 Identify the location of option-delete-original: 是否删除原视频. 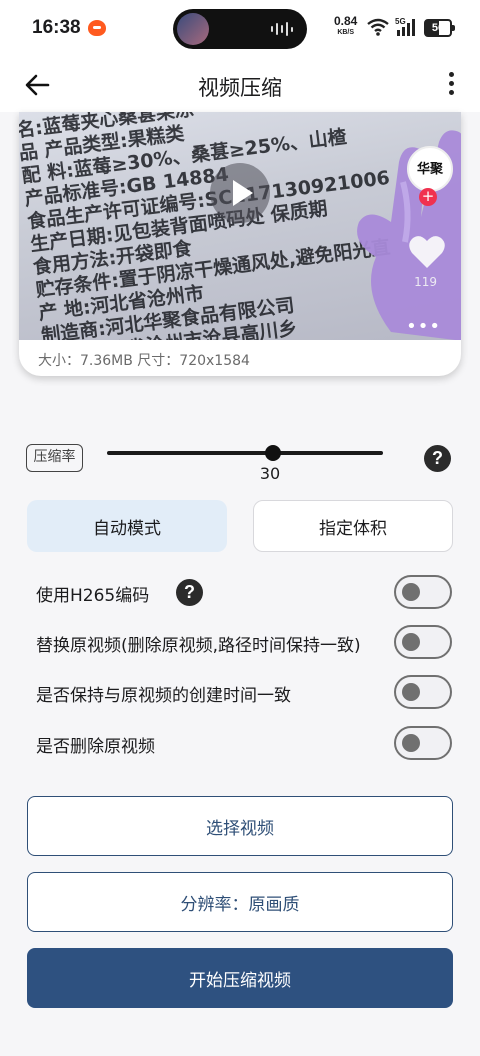
(244, 744).